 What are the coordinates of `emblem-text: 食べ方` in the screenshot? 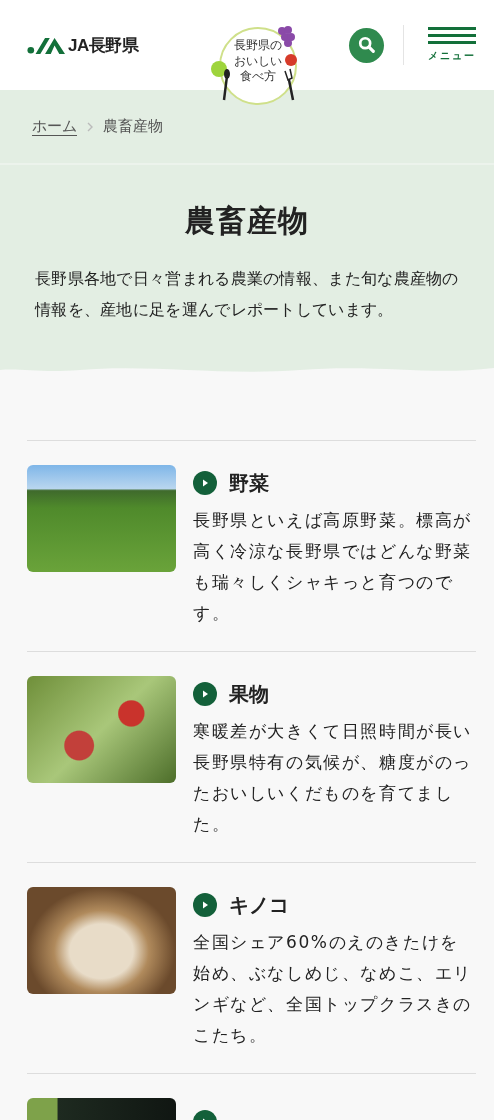 It's located at (258, 77).